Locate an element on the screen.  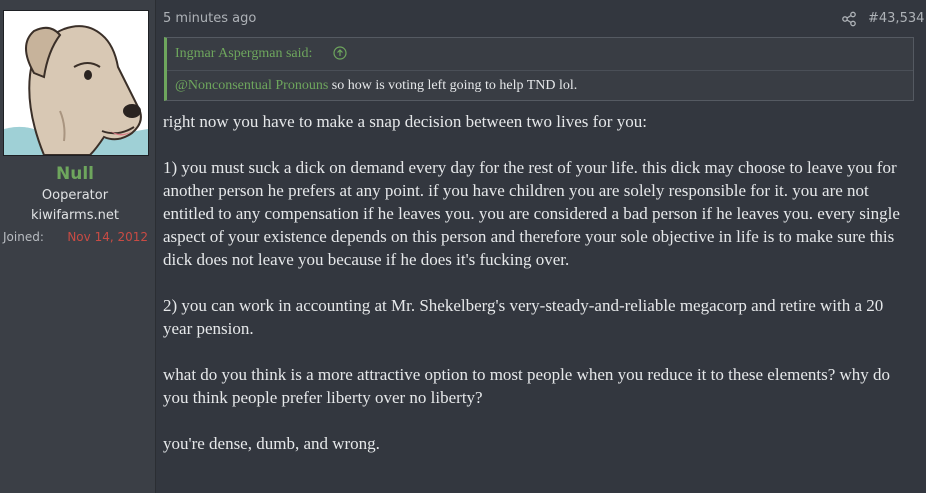
dog-avatar-image is located at coordinates (76, 83).